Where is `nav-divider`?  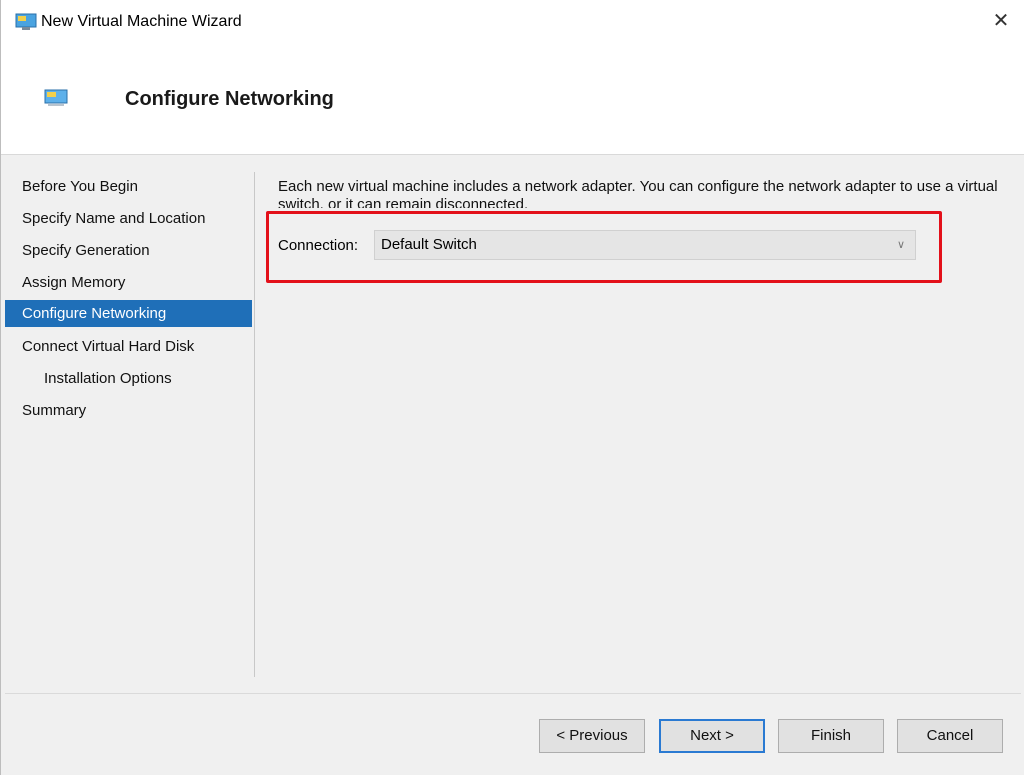
nav-divider is located at coordinates (254, 424).